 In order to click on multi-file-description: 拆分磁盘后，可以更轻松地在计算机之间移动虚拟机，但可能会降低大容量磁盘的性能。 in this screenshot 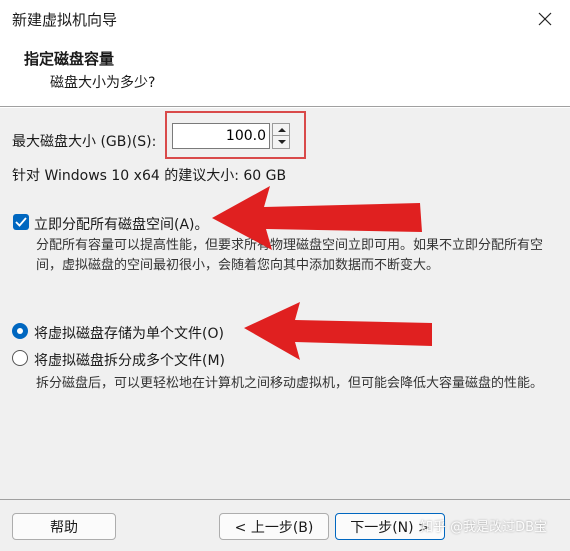, I will do `click(290, 383)`.